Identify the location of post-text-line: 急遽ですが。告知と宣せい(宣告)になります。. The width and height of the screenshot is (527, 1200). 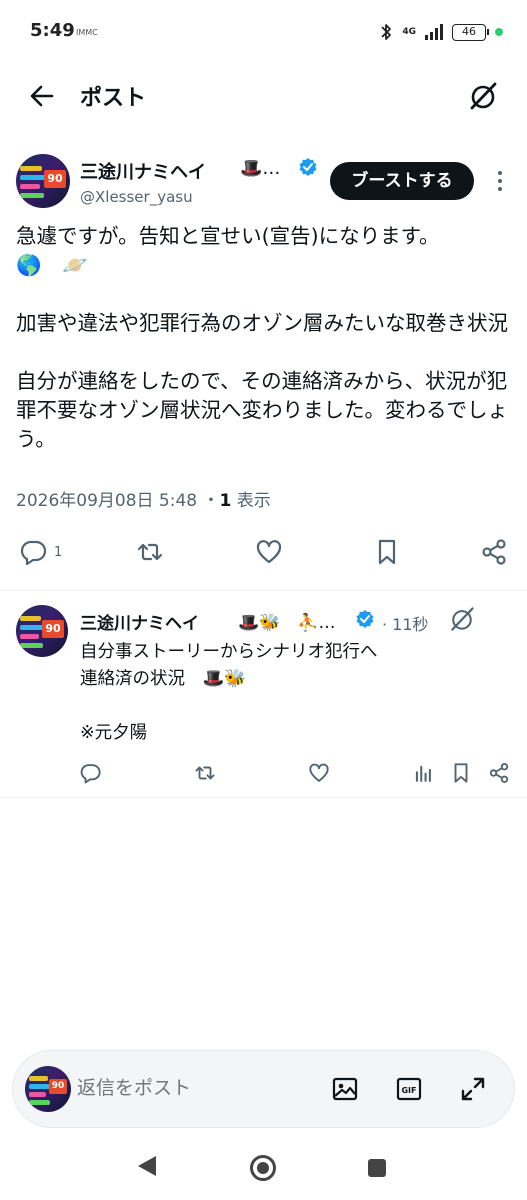
(228, 236).